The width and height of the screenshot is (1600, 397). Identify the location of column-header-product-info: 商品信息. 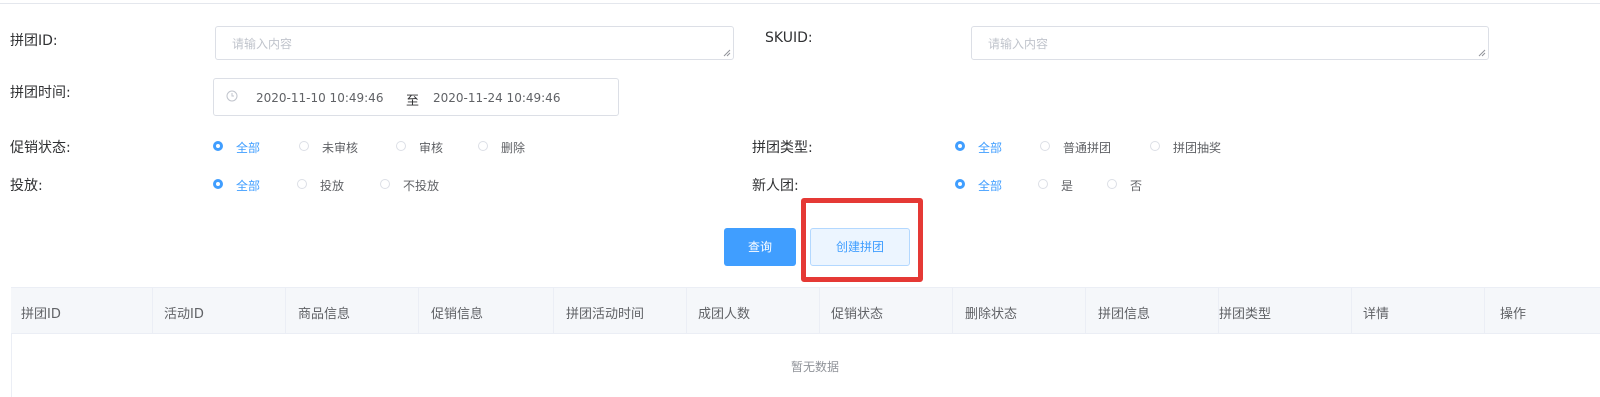
(324, 312).